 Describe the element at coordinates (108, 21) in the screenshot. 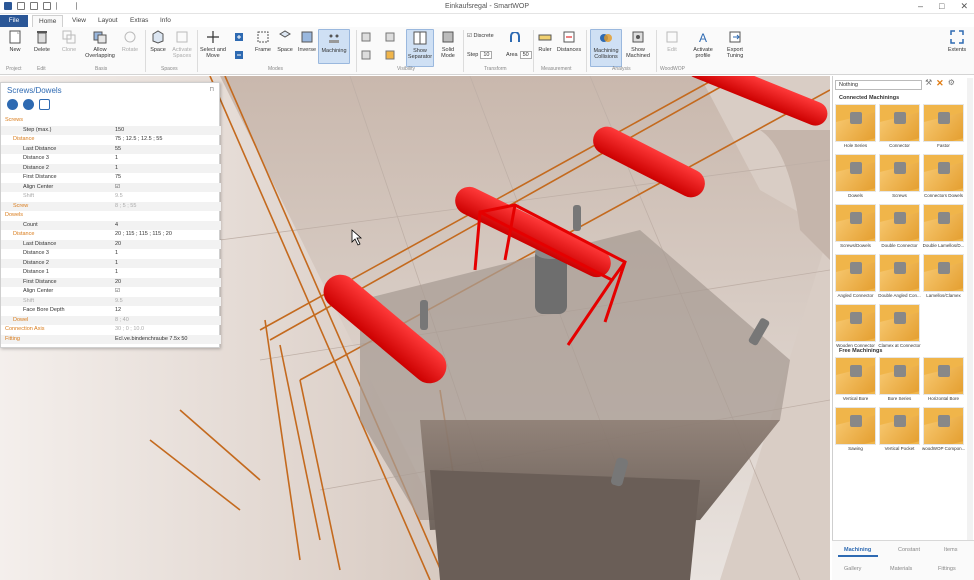

I see `tab-layout: Layout` at that location.